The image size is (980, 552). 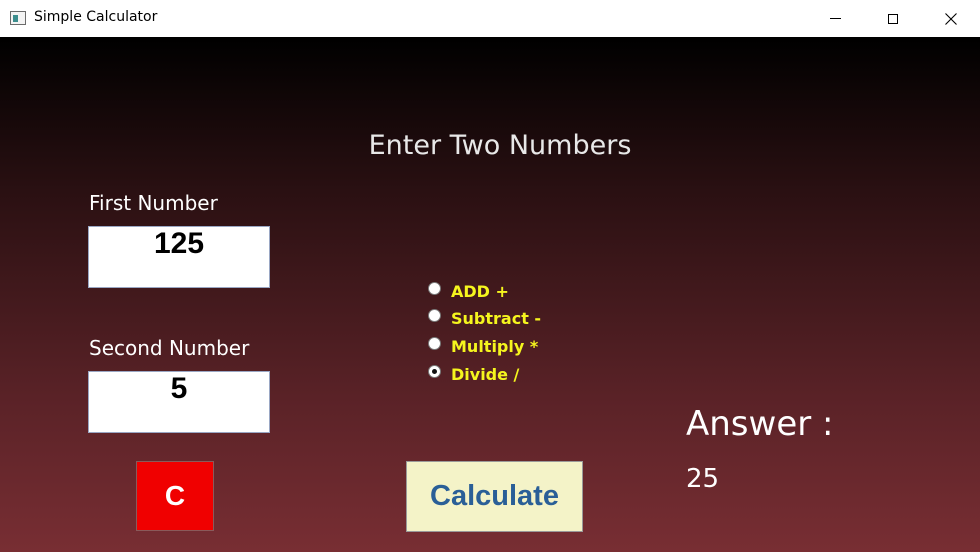 What do you see at coordinates (485, 374) in the screenshot?
I see `radio-divide-label: Divide /` at bounding box center [485, 374].